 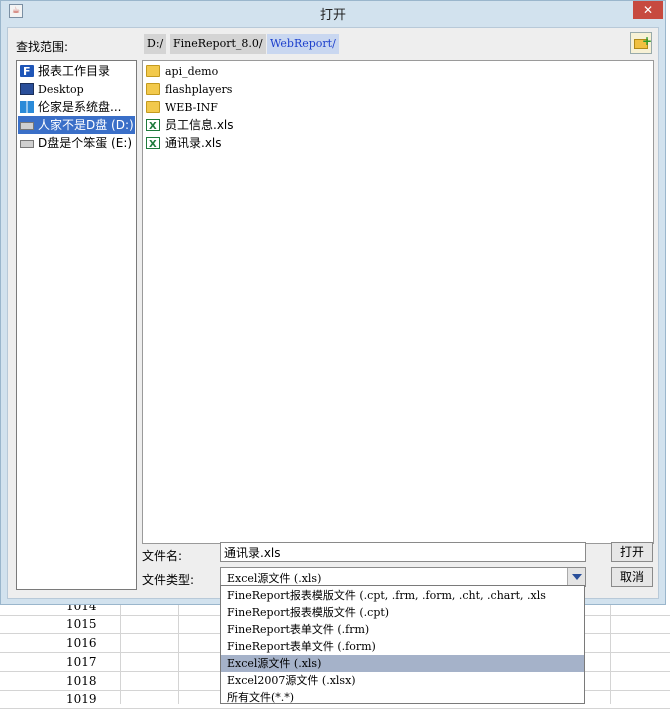 I want to click on place-report-directory: 报表工作目录, so click(x=76, y=71).